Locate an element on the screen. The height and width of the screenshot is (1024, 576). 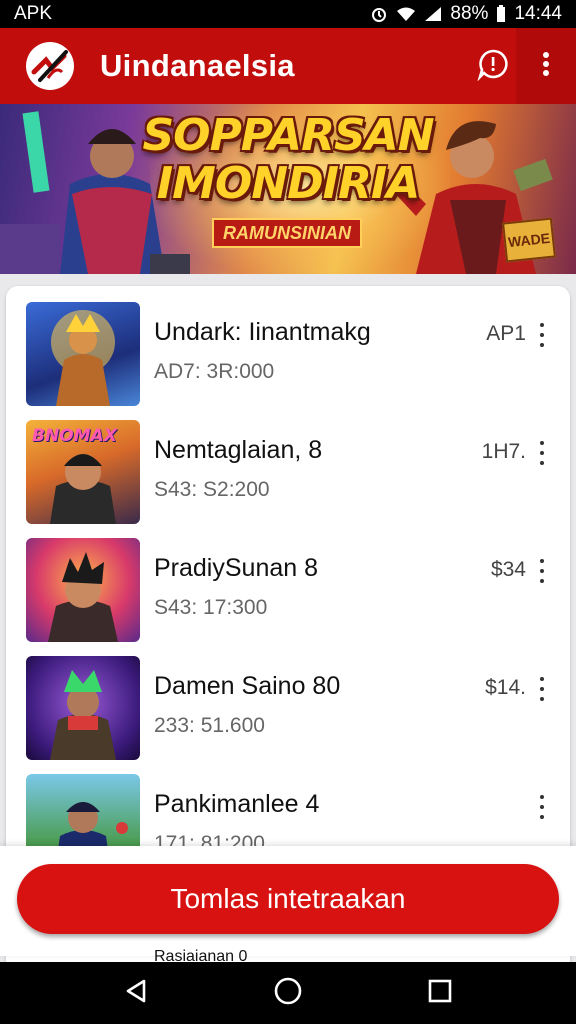
home-button is located at coordinates (288, 993).